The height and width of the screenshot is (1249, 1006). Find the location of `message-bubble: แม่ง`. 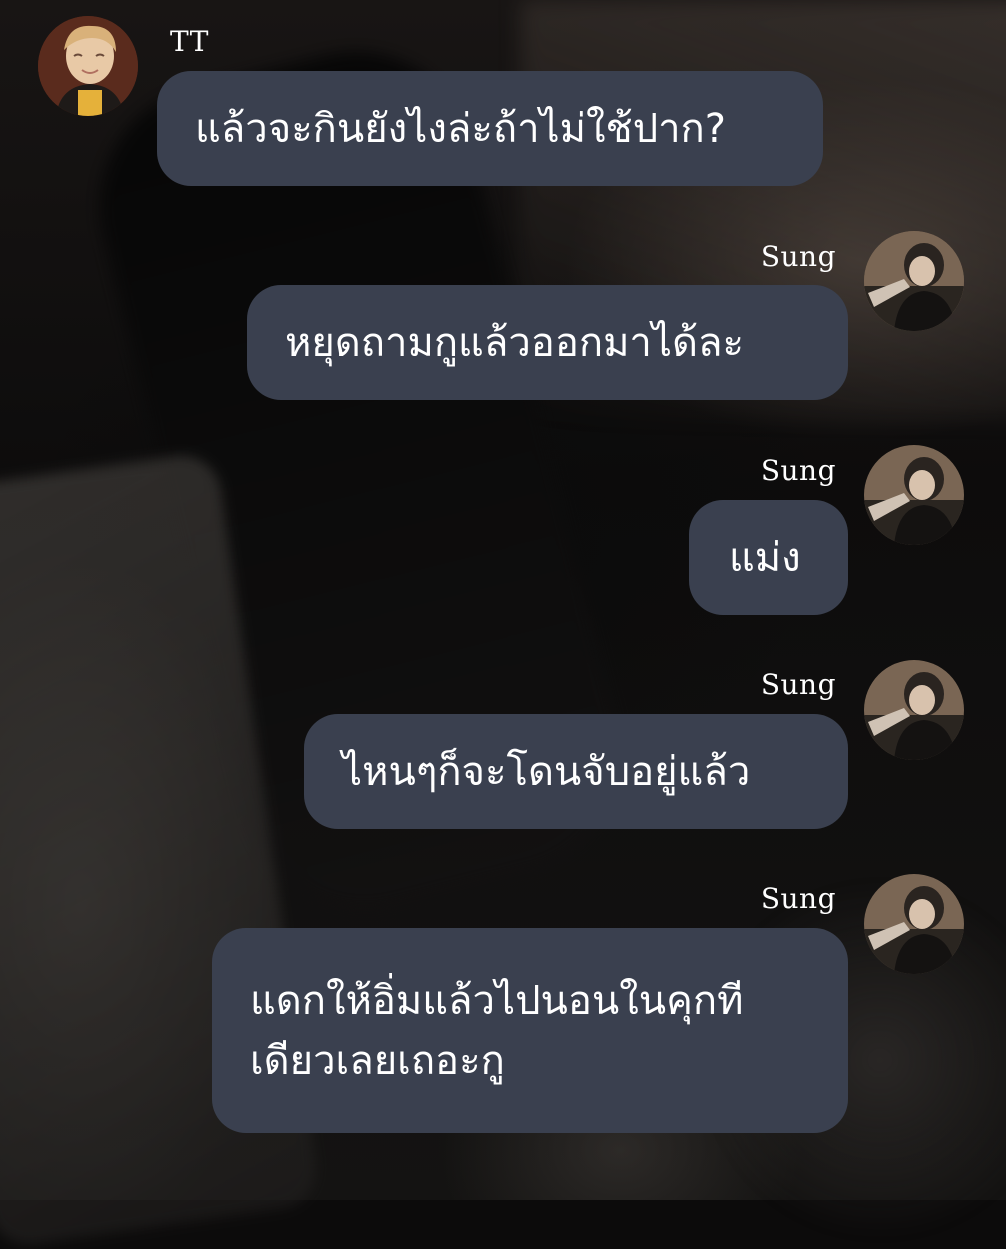

message-bubble: แม่ง is located at coordinates (768, 557).